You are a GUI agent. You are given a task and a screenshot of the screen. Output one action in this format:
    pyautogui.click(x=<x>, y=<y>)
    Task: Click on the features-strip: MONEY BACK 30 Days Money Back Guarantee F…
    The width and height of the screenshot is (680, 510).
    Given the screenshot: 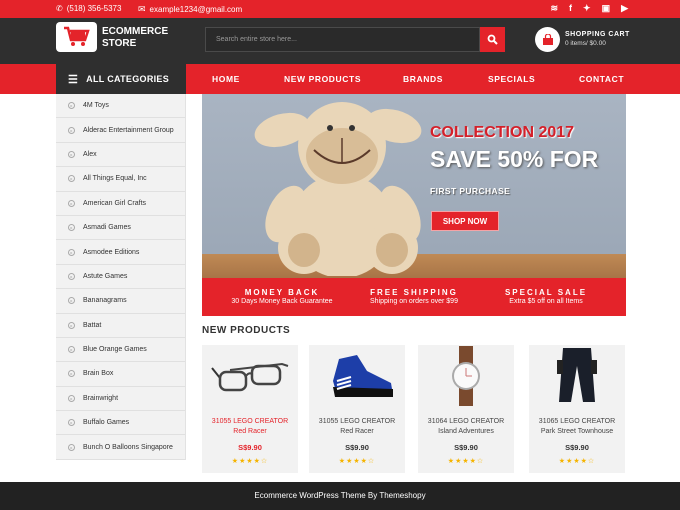 What is the action you would take?
    pyautogui.click(x=414, y=297)
    